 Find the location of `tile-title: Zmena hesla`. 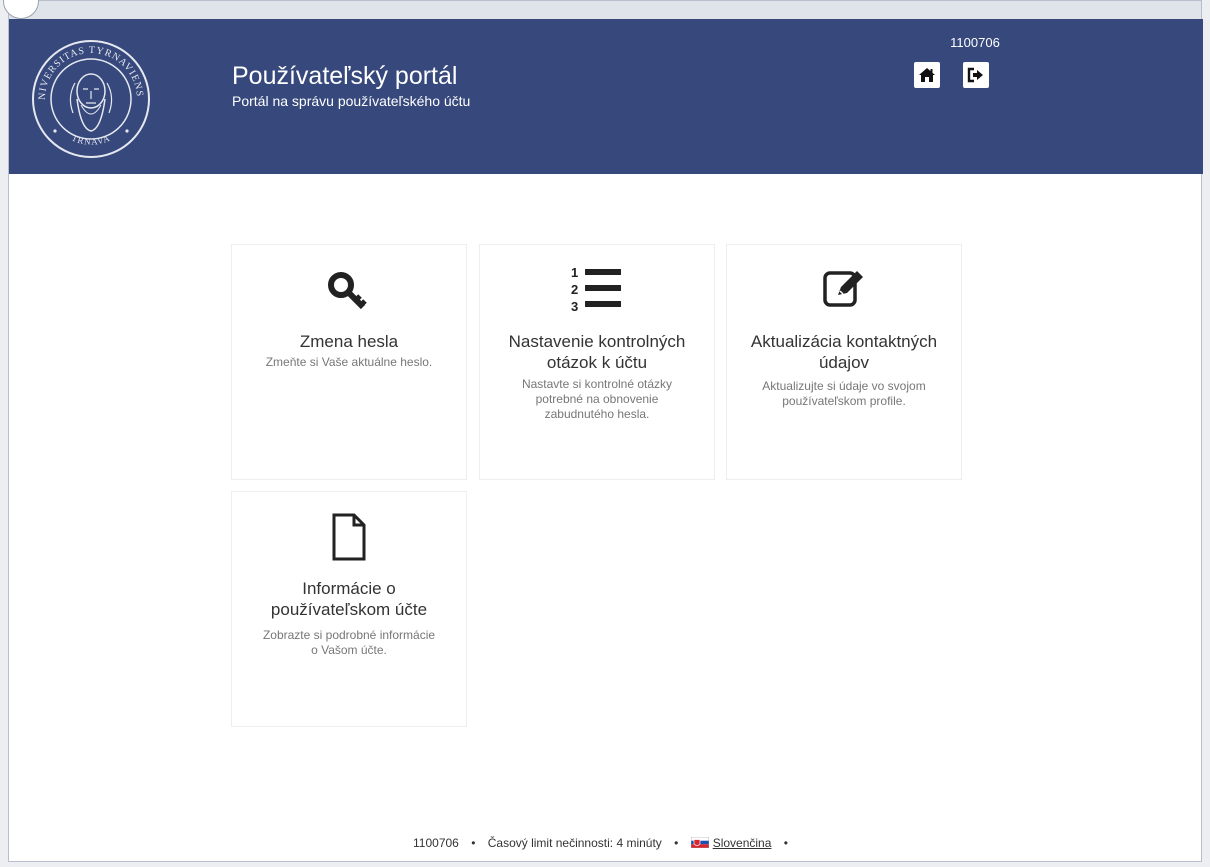

tile-title: Zmena hesla is located at coordinates (349, 341).